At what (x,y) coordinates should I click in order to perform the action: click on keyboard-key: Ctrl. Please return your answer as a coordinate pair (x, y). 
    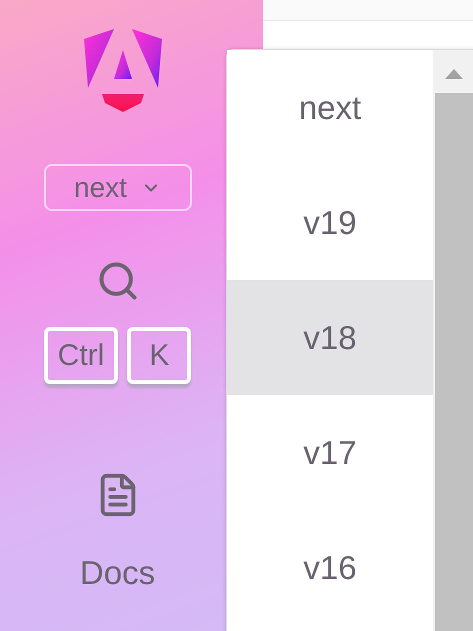
    Looking at the image, I should click on (81, 355).